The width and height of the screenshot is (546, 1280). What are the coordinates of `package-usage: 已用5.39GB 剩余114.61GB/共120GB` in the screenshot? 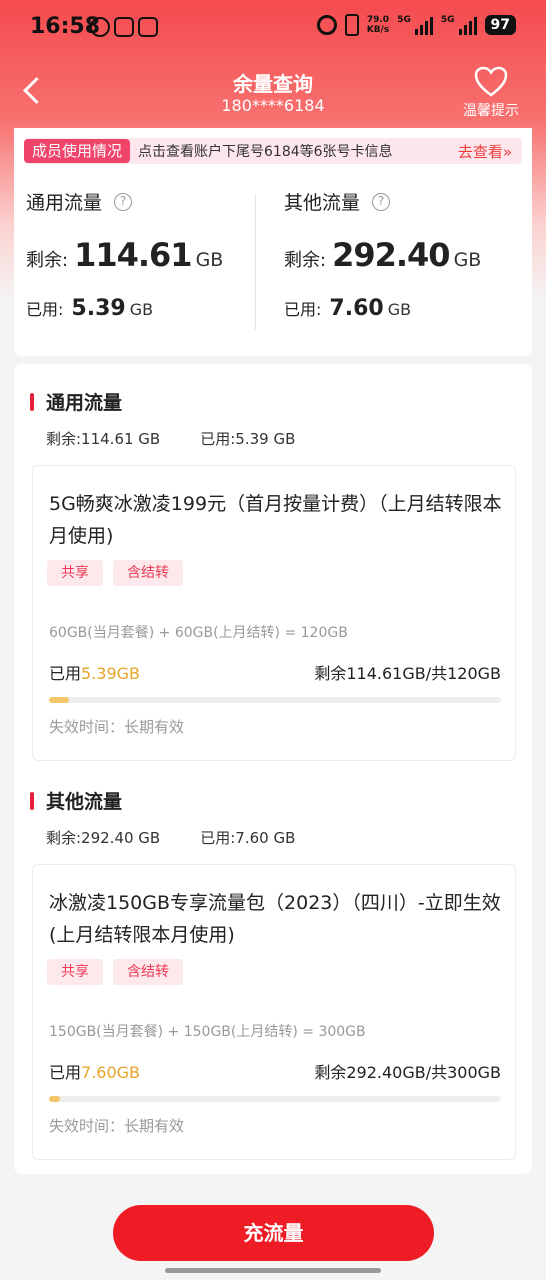 It's located at (275, 672).